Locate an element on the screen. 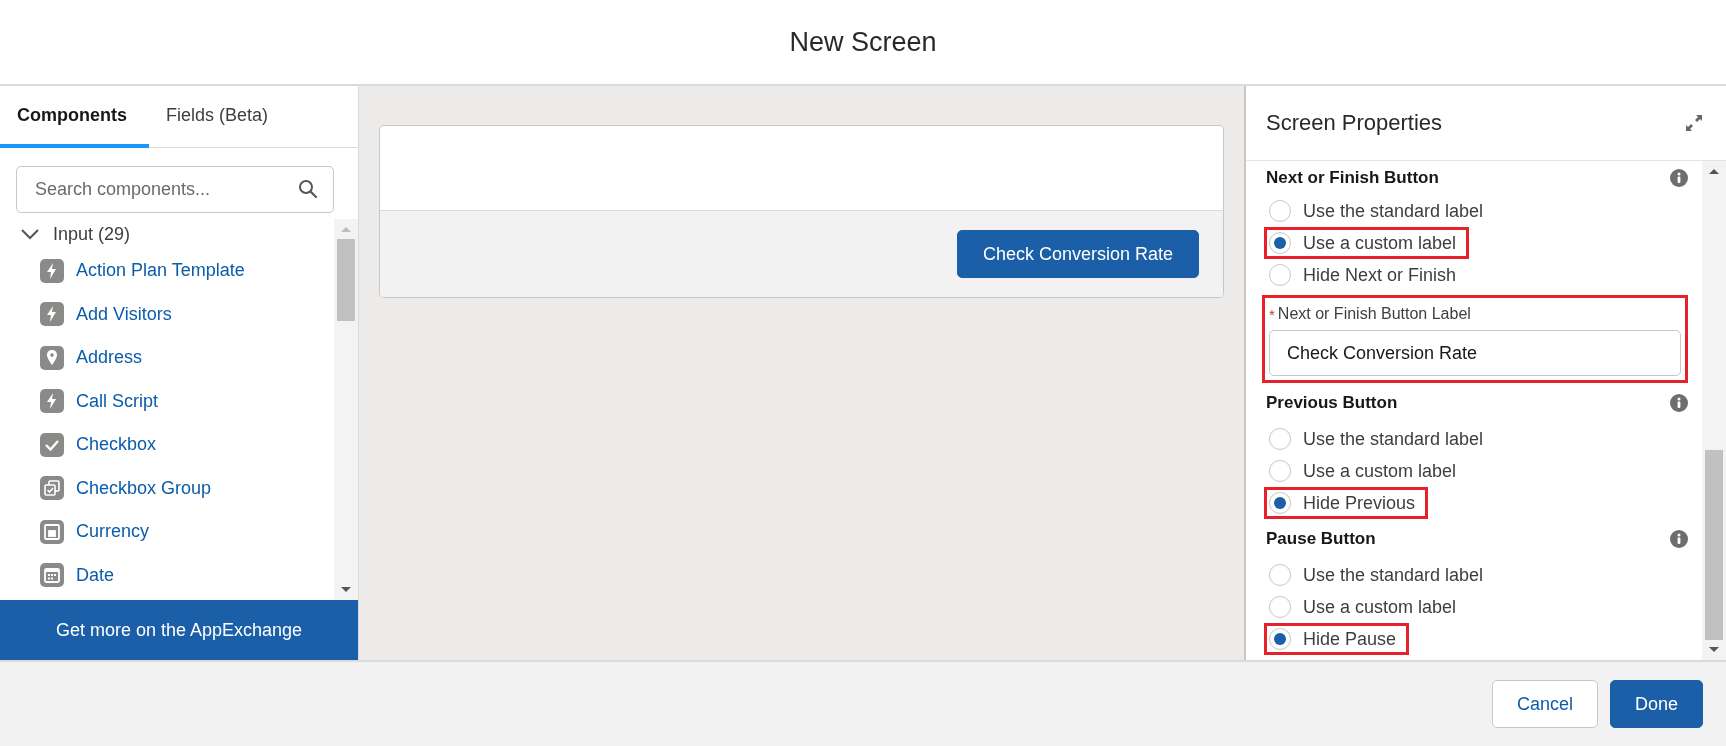 This screenshot has height=746, width=1726. dialog-title: New Screen is located at coordinates (863, 42).